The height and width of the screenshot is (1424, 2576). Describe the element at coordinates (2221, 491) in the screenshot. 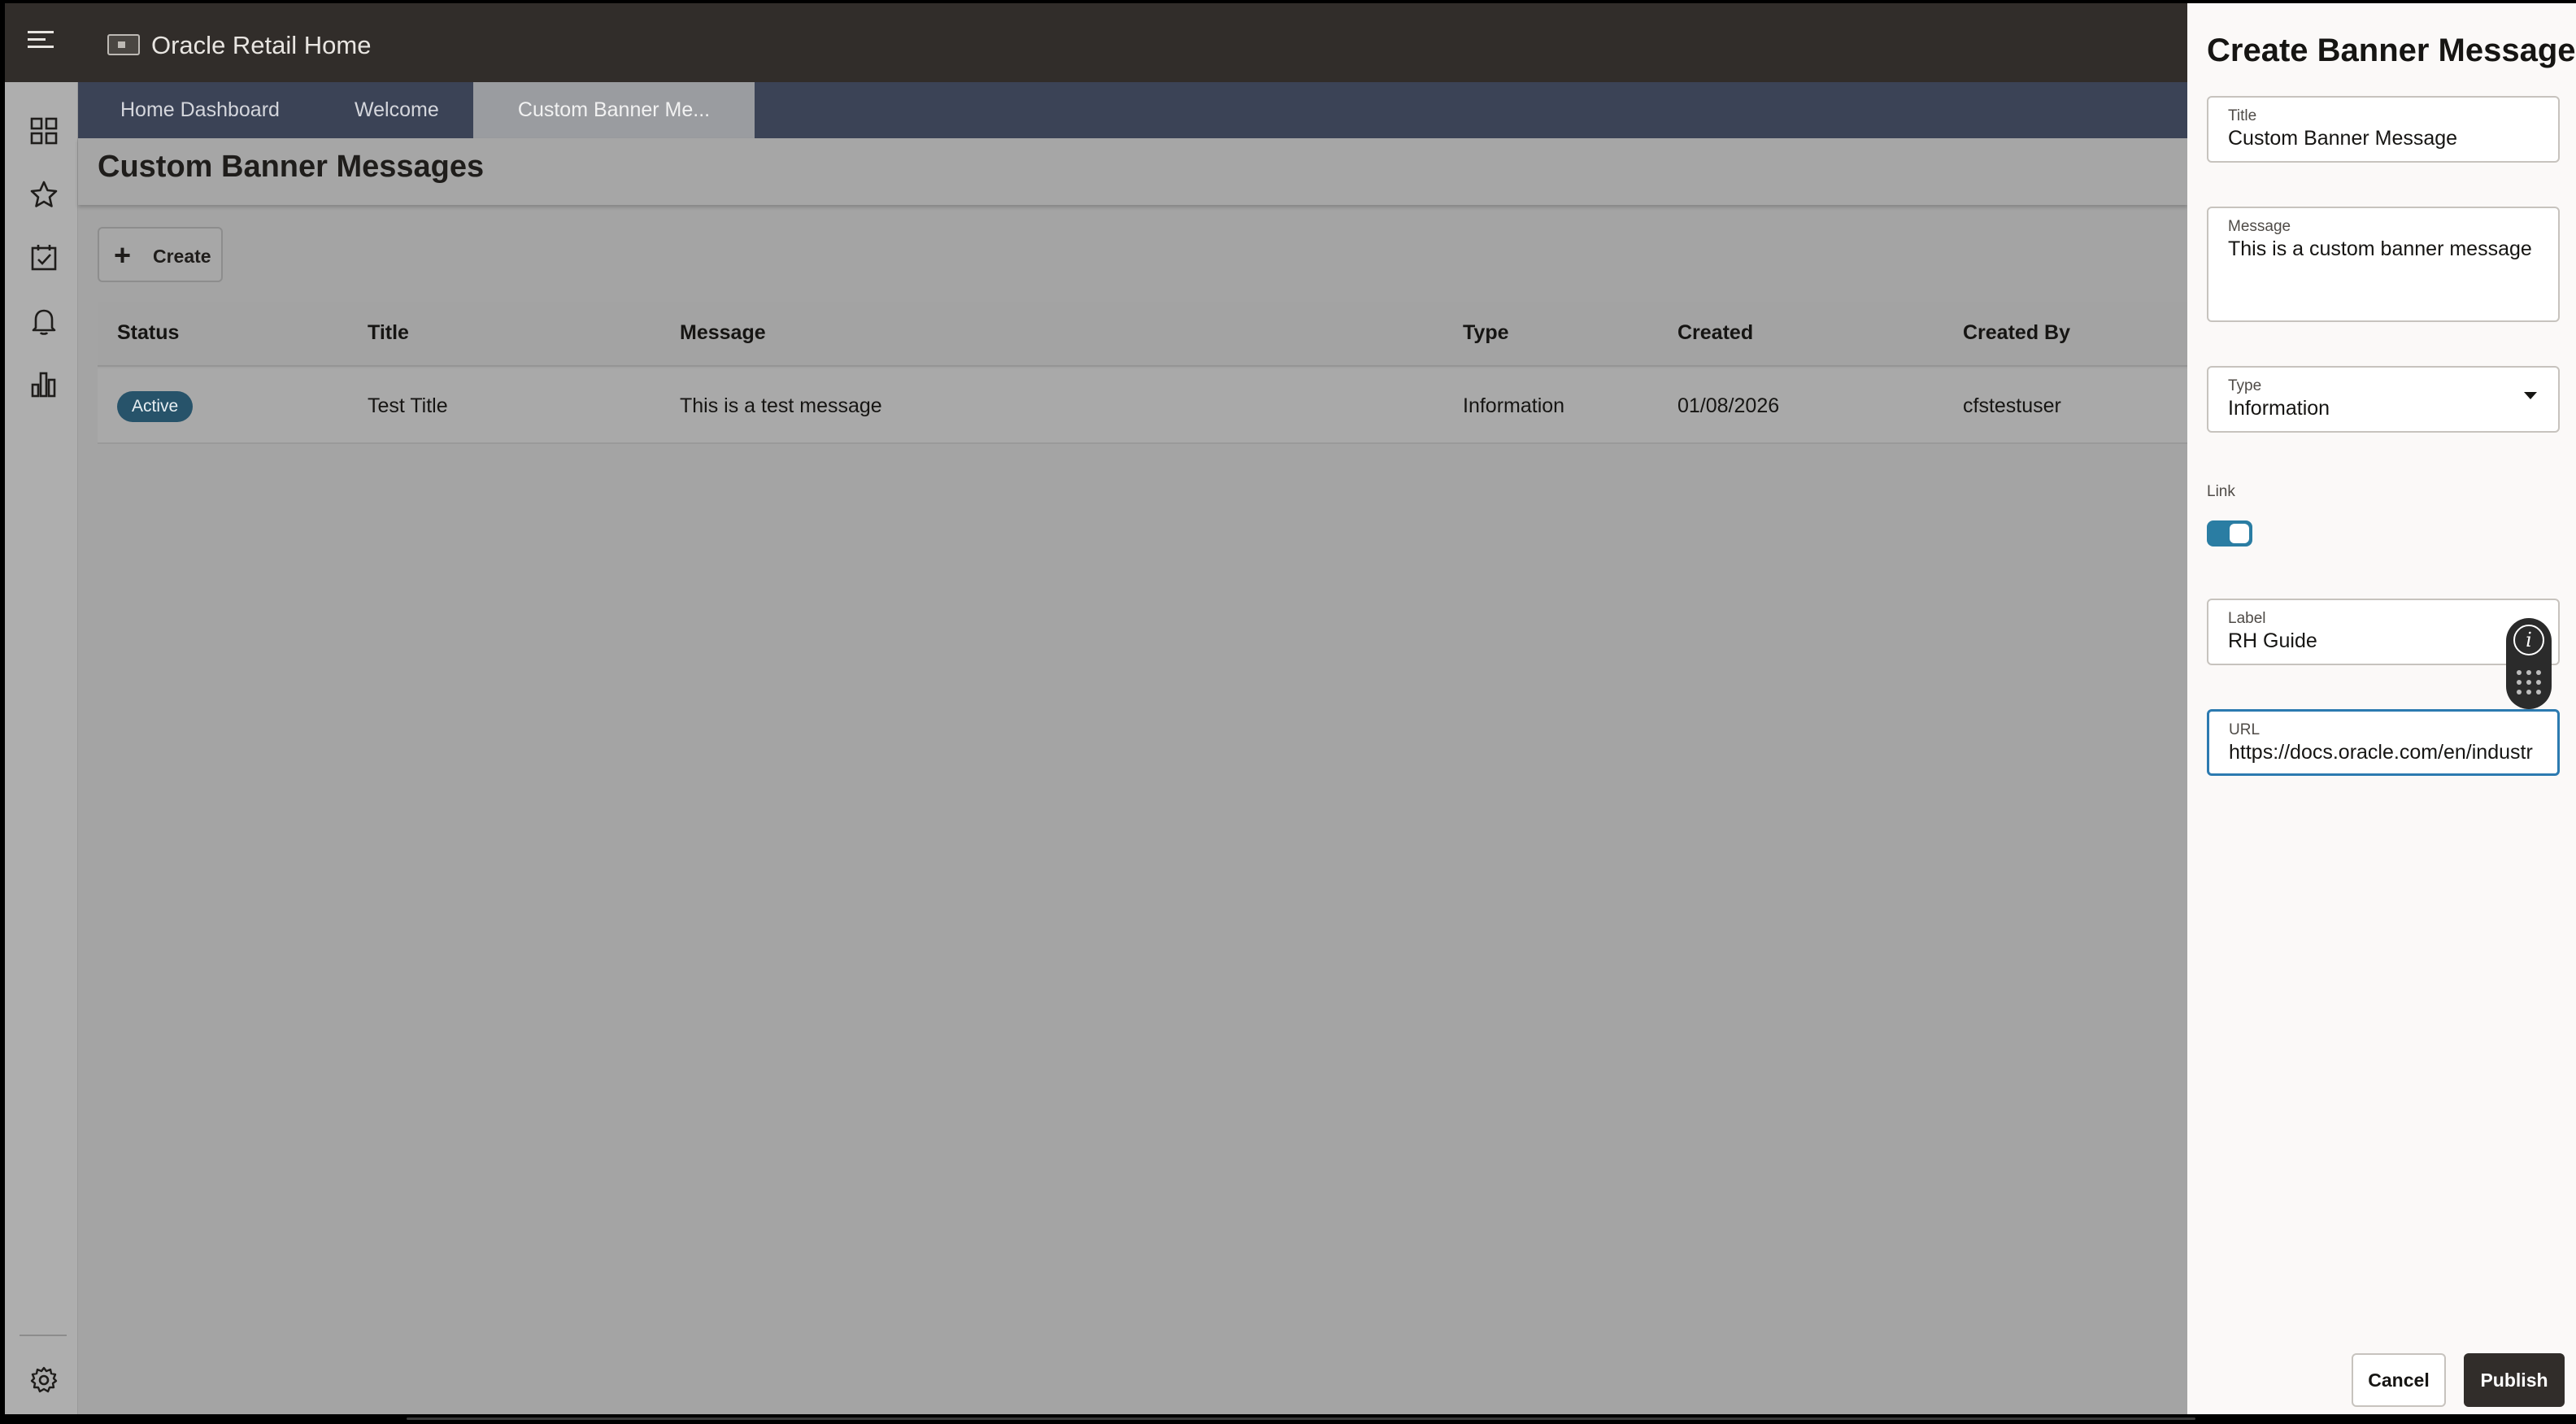

I see `link-toggle-label: Link` at that location.